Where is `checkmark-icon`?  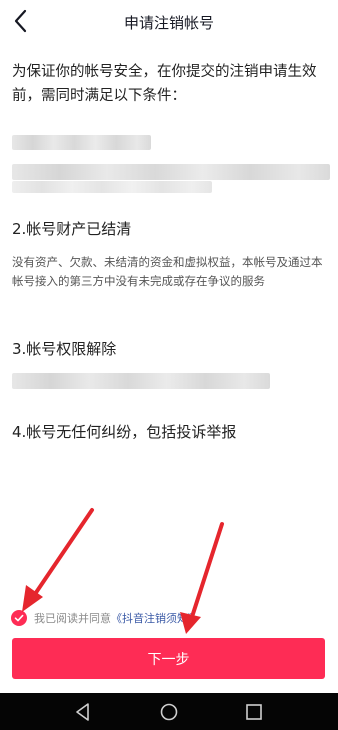
checkmark-icon is located at coordinates (19, 618).